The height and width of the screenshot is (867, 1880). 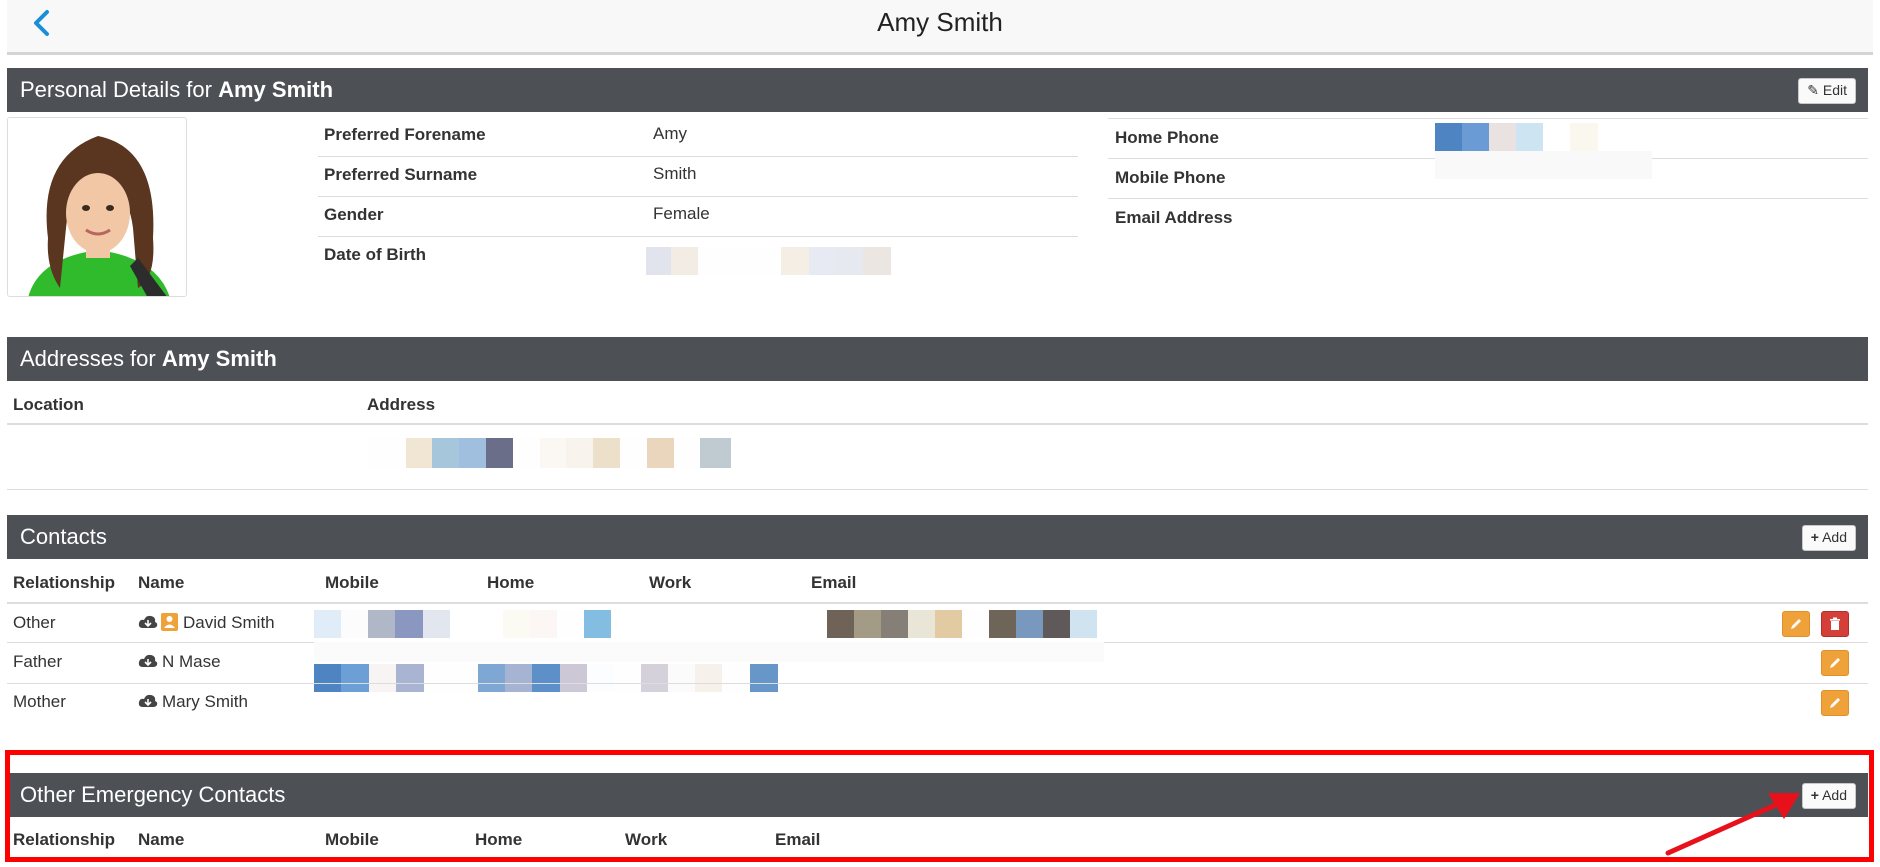 I want to click on field-label: Mobile Phone, so click(x=1170, y=177).